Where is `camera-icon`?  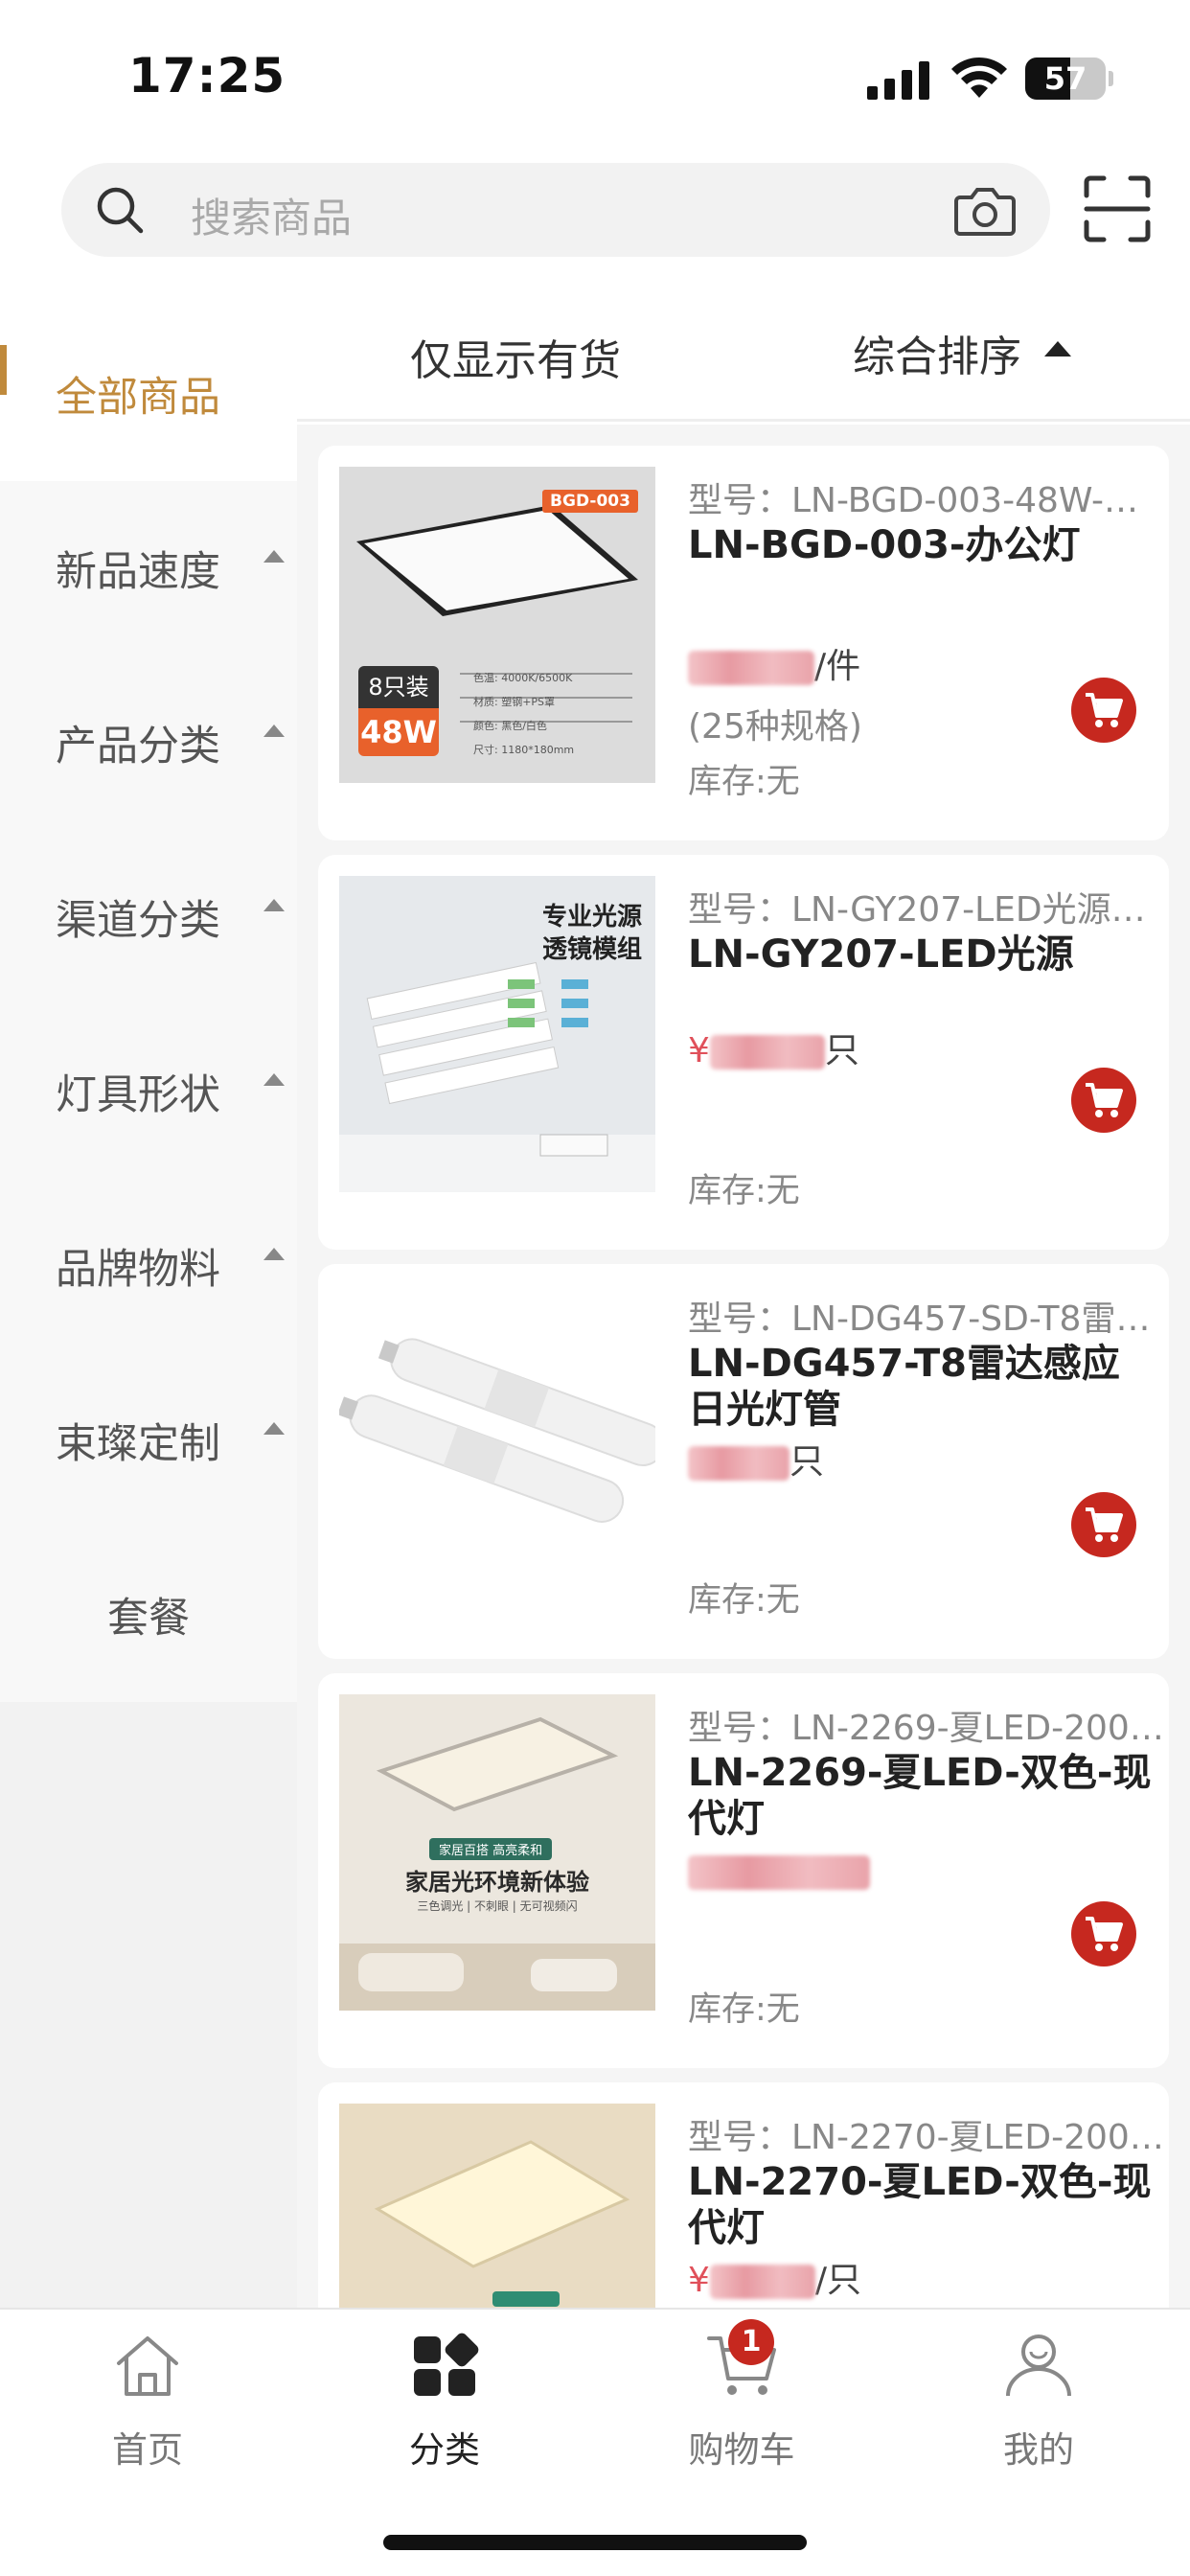
camera-icon is located at coordinates (985, 210).